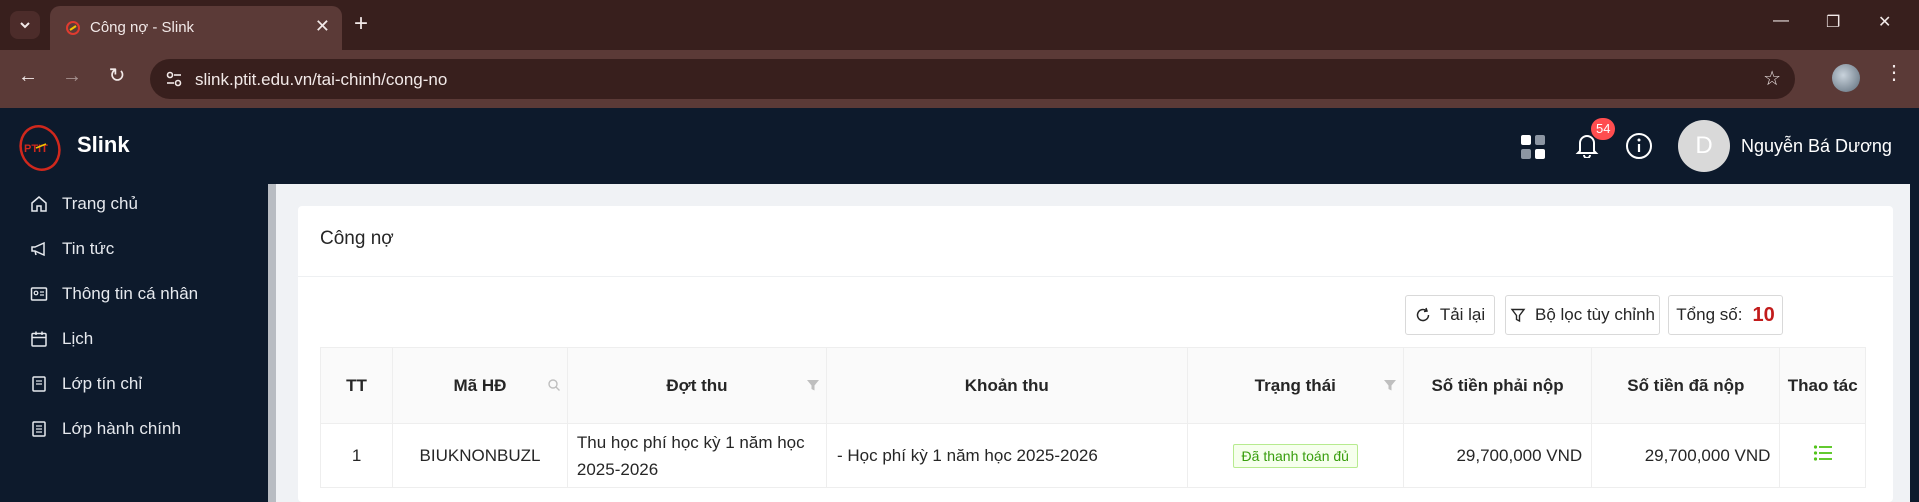 This screenshot has width=1919, height=502. Describe the element at coordinates (1639, 146) in the screenshot. I see `info-icon` at that location.